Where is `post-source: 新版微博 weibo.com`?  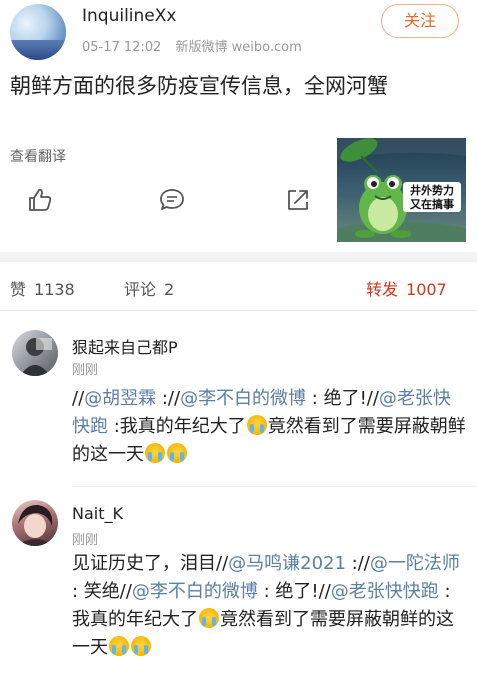 post-source: 新版微博 weibo.com is located at coordinates (238, 47).